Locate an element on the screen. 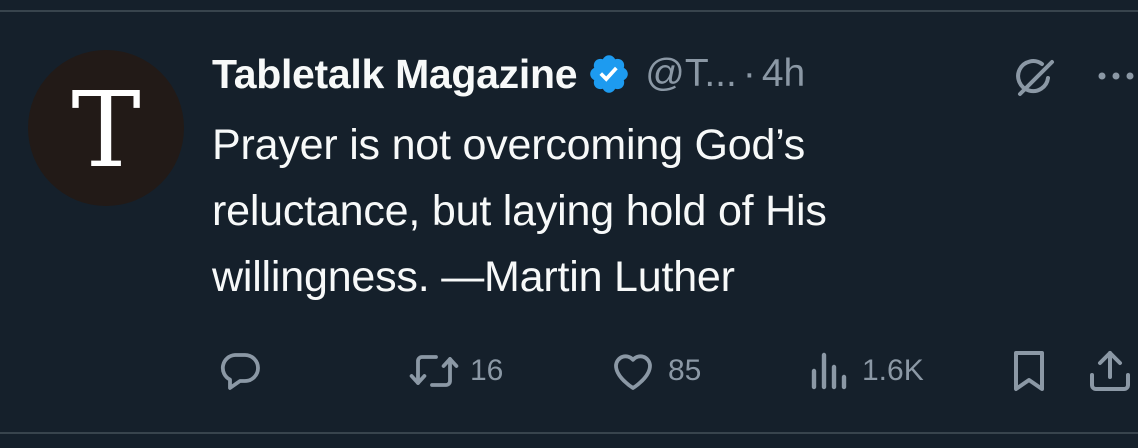  tweet-header: Tabletalk Magazine @T... · 4h is located at coordinates (508, 74).